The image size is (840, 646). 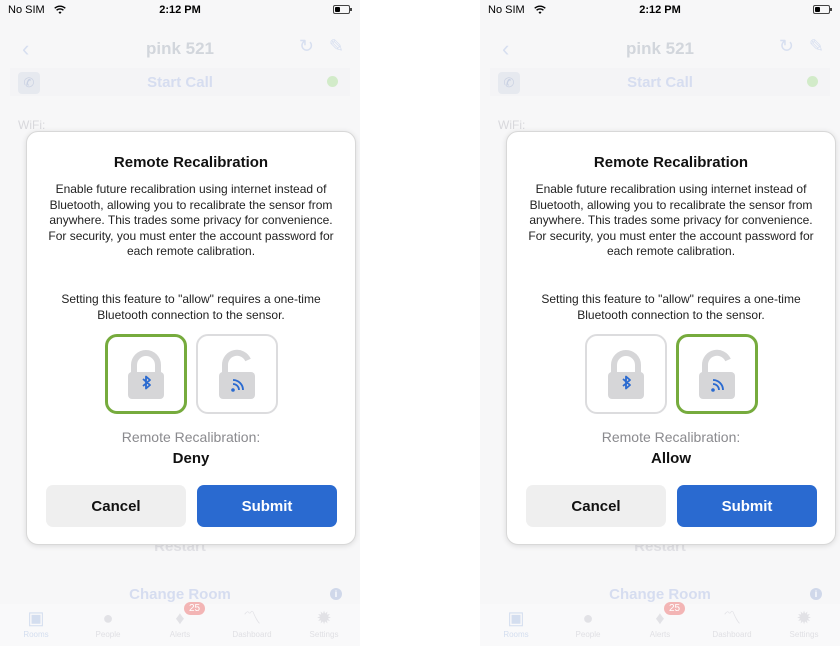 What do you see at coordinates (671, 458) in the screenshot?
I see `recalibration-value: Allow` at bounding box center [671, 458].